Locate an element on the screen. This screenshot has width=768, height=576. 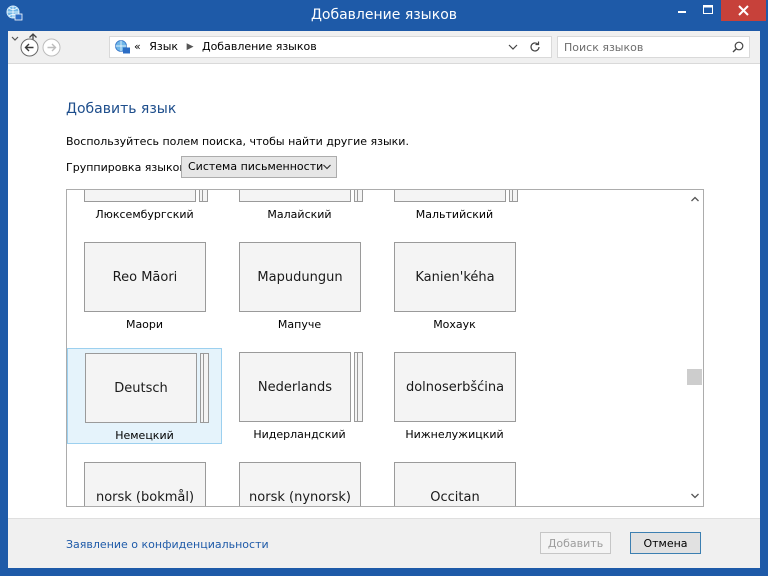
maximize-icon is located at coordinates (708, 9).